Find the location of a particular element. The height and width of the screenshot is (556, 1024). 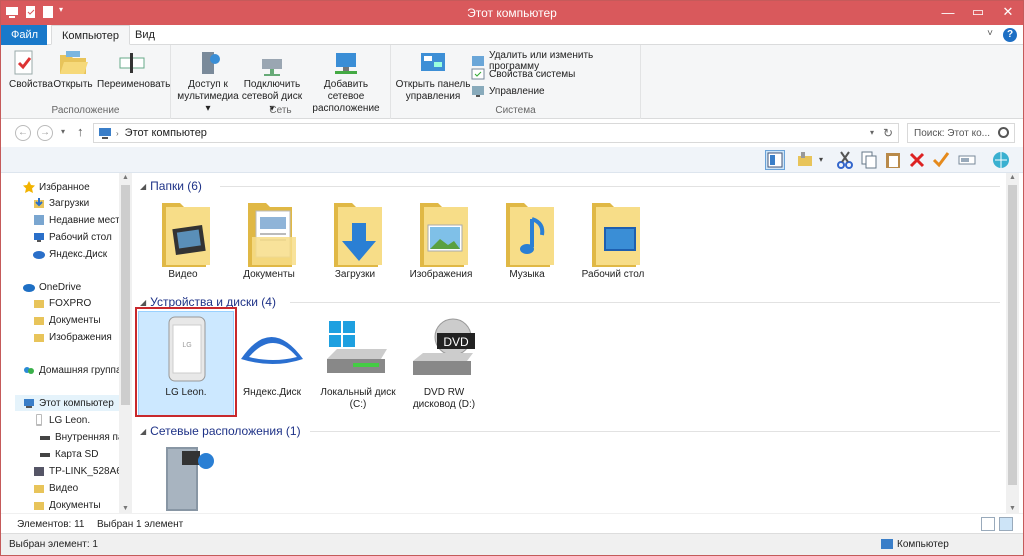

nav-item-video: Видео is located at coordinates (55, 488).